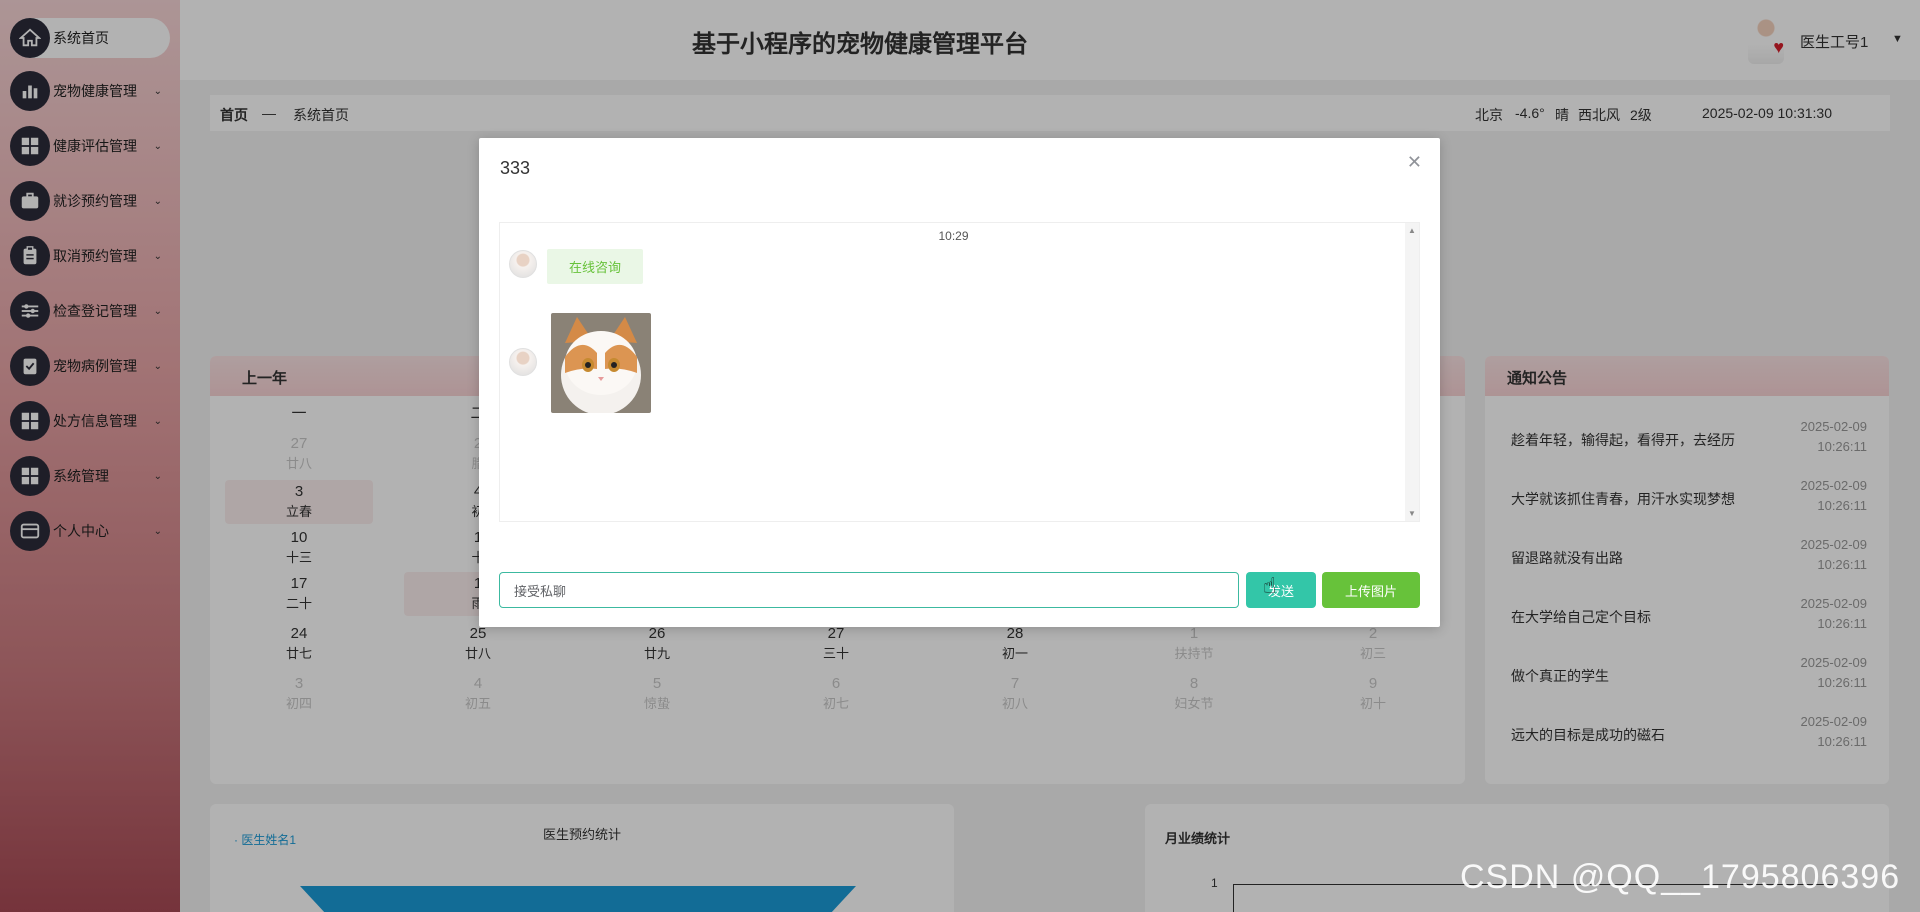 The width and height of the screenshot is (1920, 912). What do you see at coordinates (515, 168) in the screenshot?
I see `dialog-title: 333` at bounding box center [515, 168].